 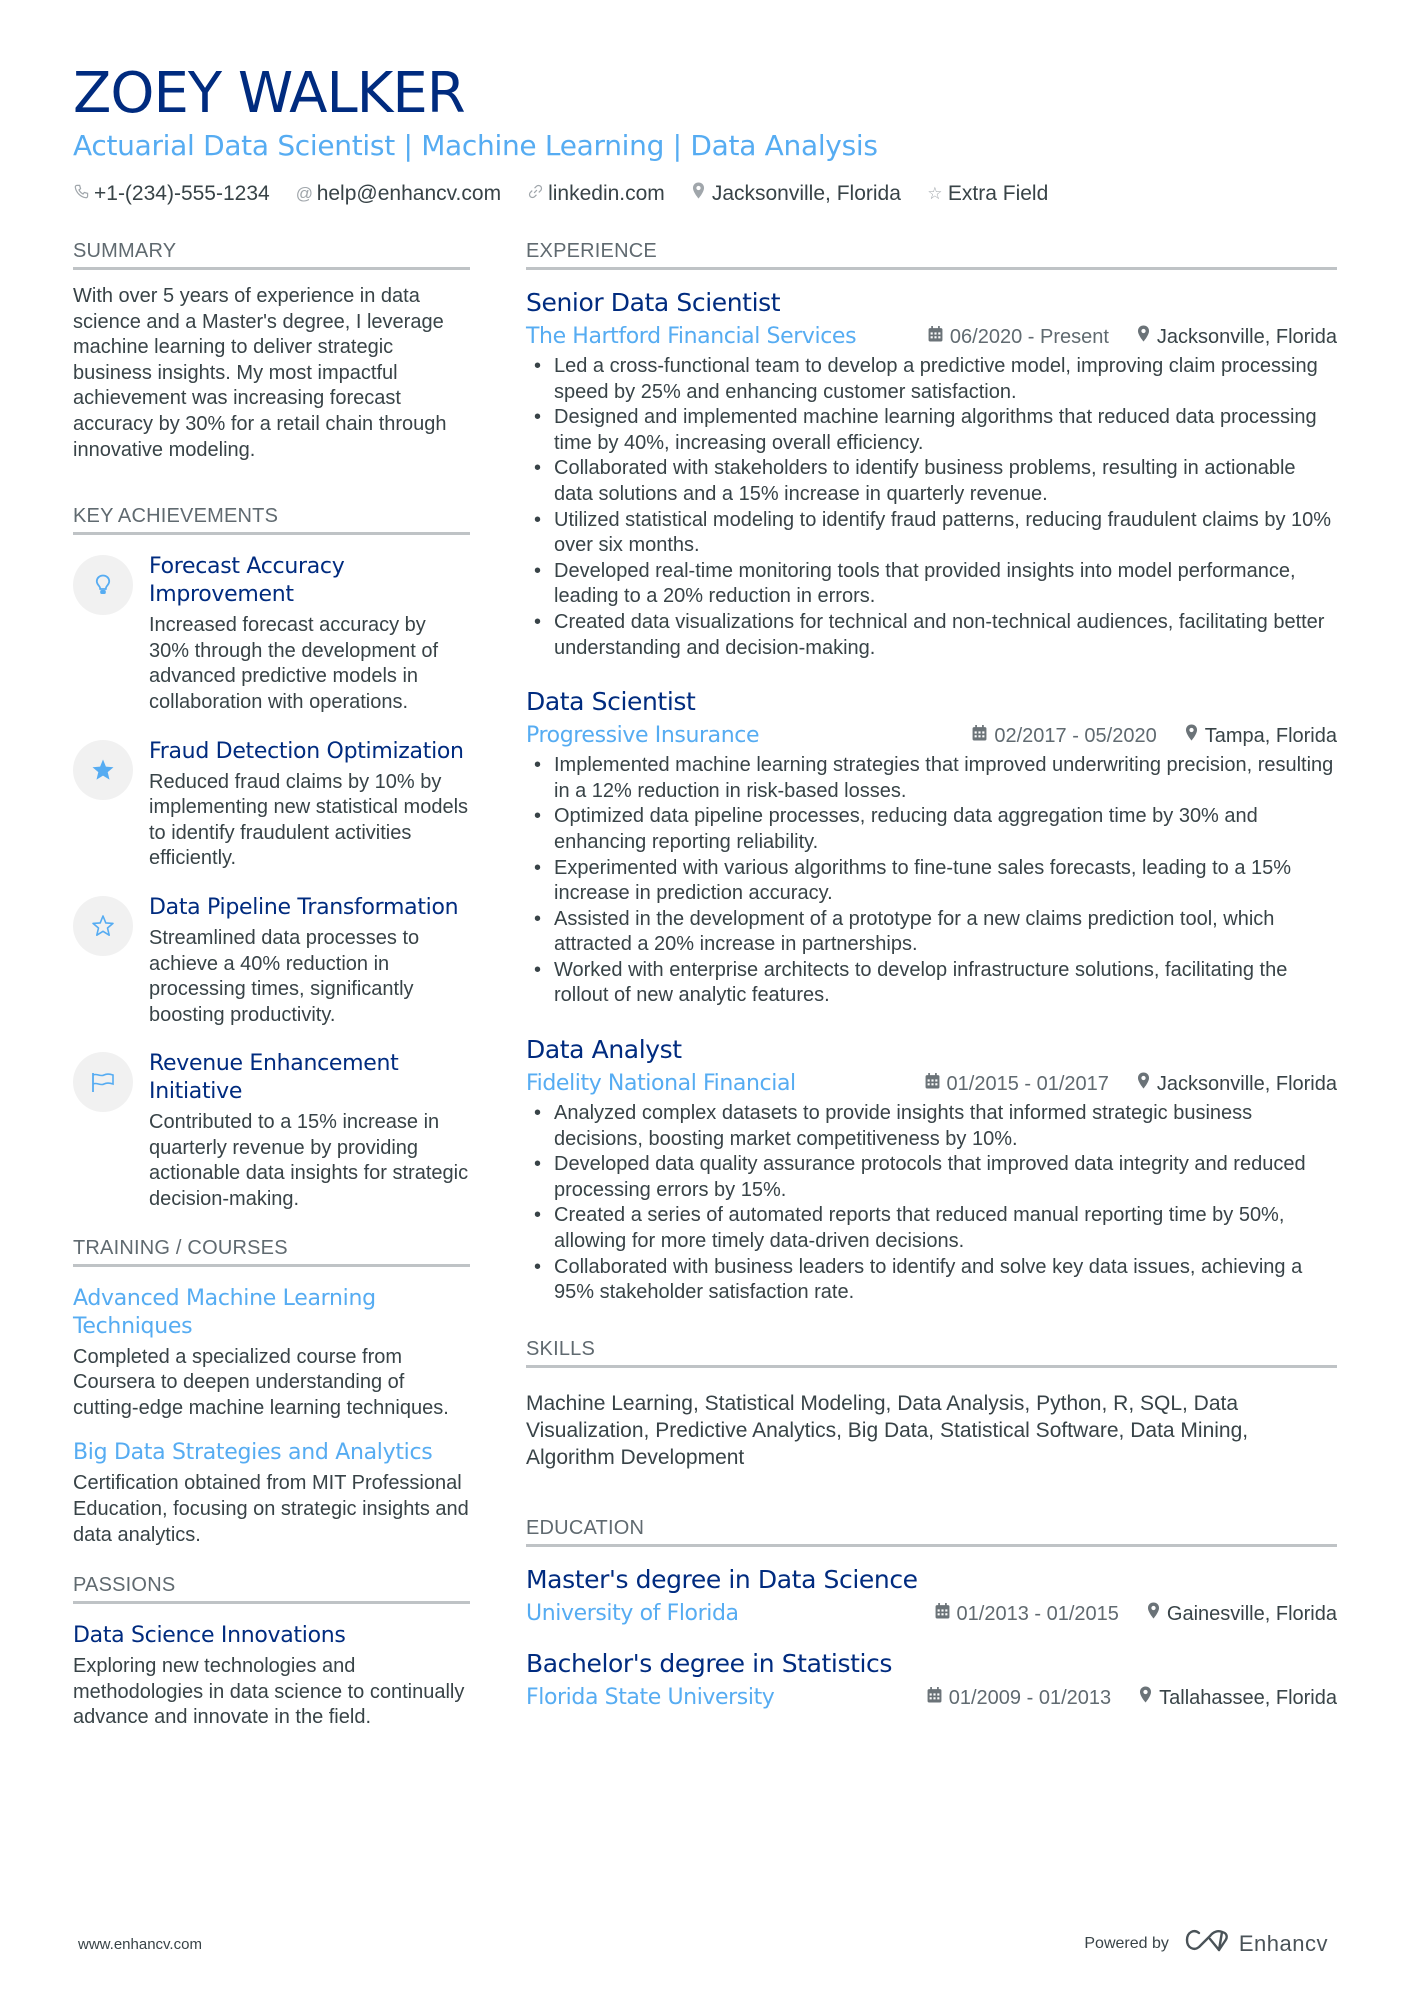 What do you see at coordinates (247, 581) in the screenshot?
I see `achievement-title: Forecast Accuracy Improvement` at bounding box center [247, 581].